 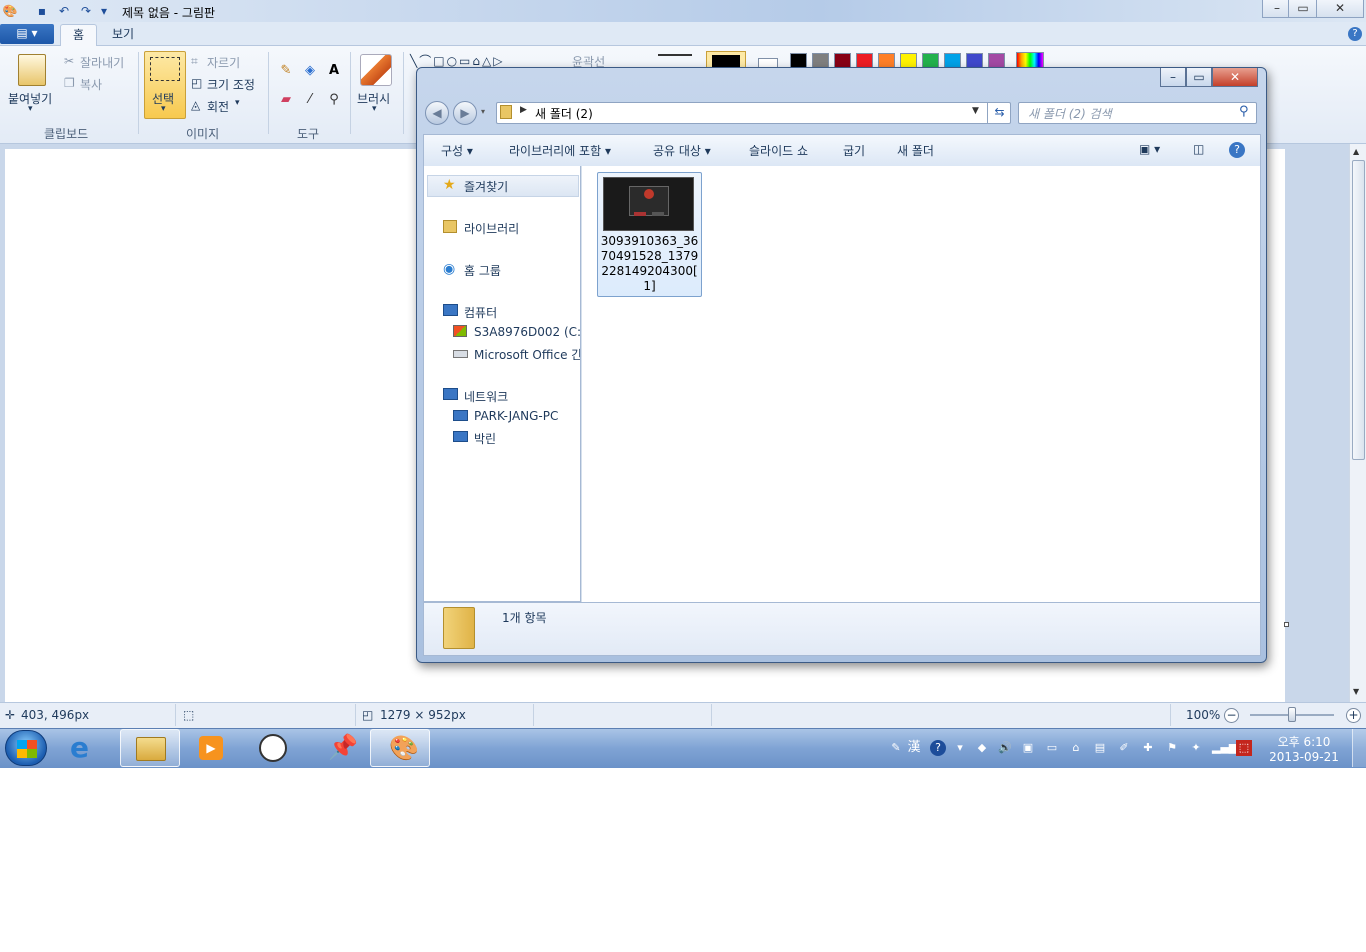 I want to click on select-dropdown-icon: ▾, so click(x=163, y=109).